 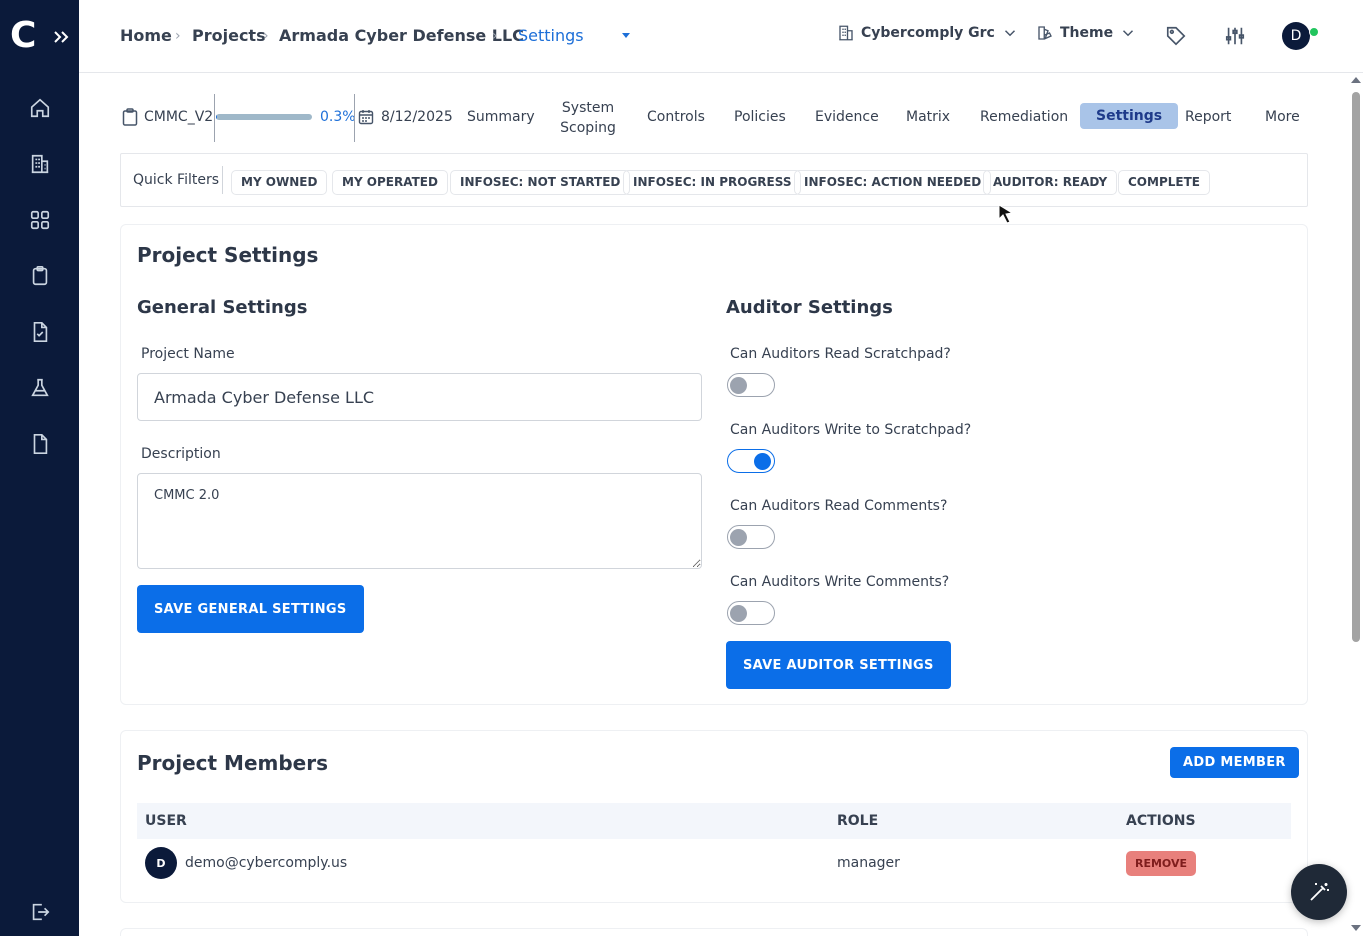 I want to click on sliders-icon, so click(x=1235, y=36).